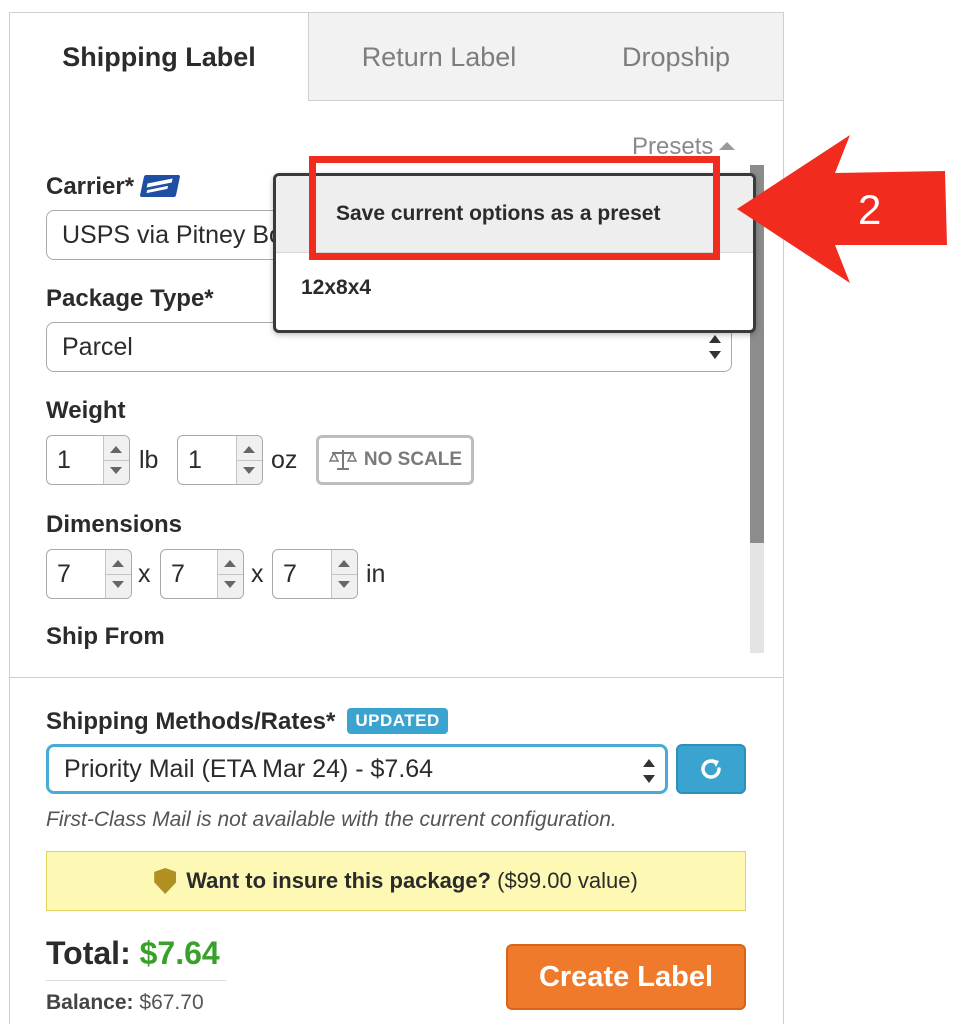 The height and width of the screenshot is (1024, 961). I want to click on ship-from-label: Ship From, so click(105, 636).